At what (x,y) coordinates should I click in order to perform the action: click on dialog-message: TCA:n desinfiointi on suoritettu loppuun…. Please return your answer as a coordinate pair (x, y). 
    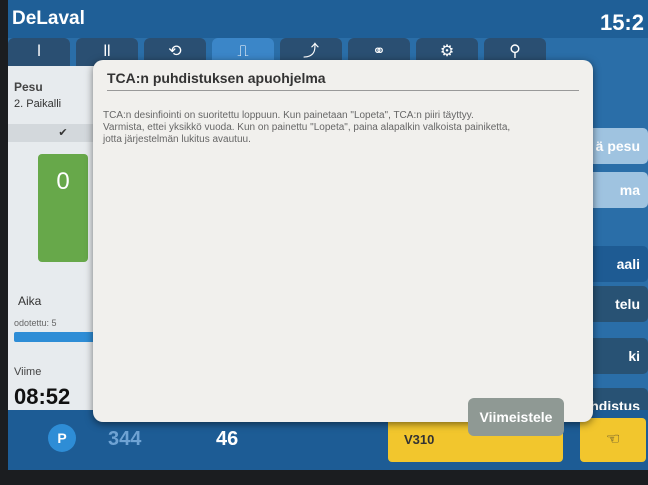
    Looking at the image, I should click on (342, 128).